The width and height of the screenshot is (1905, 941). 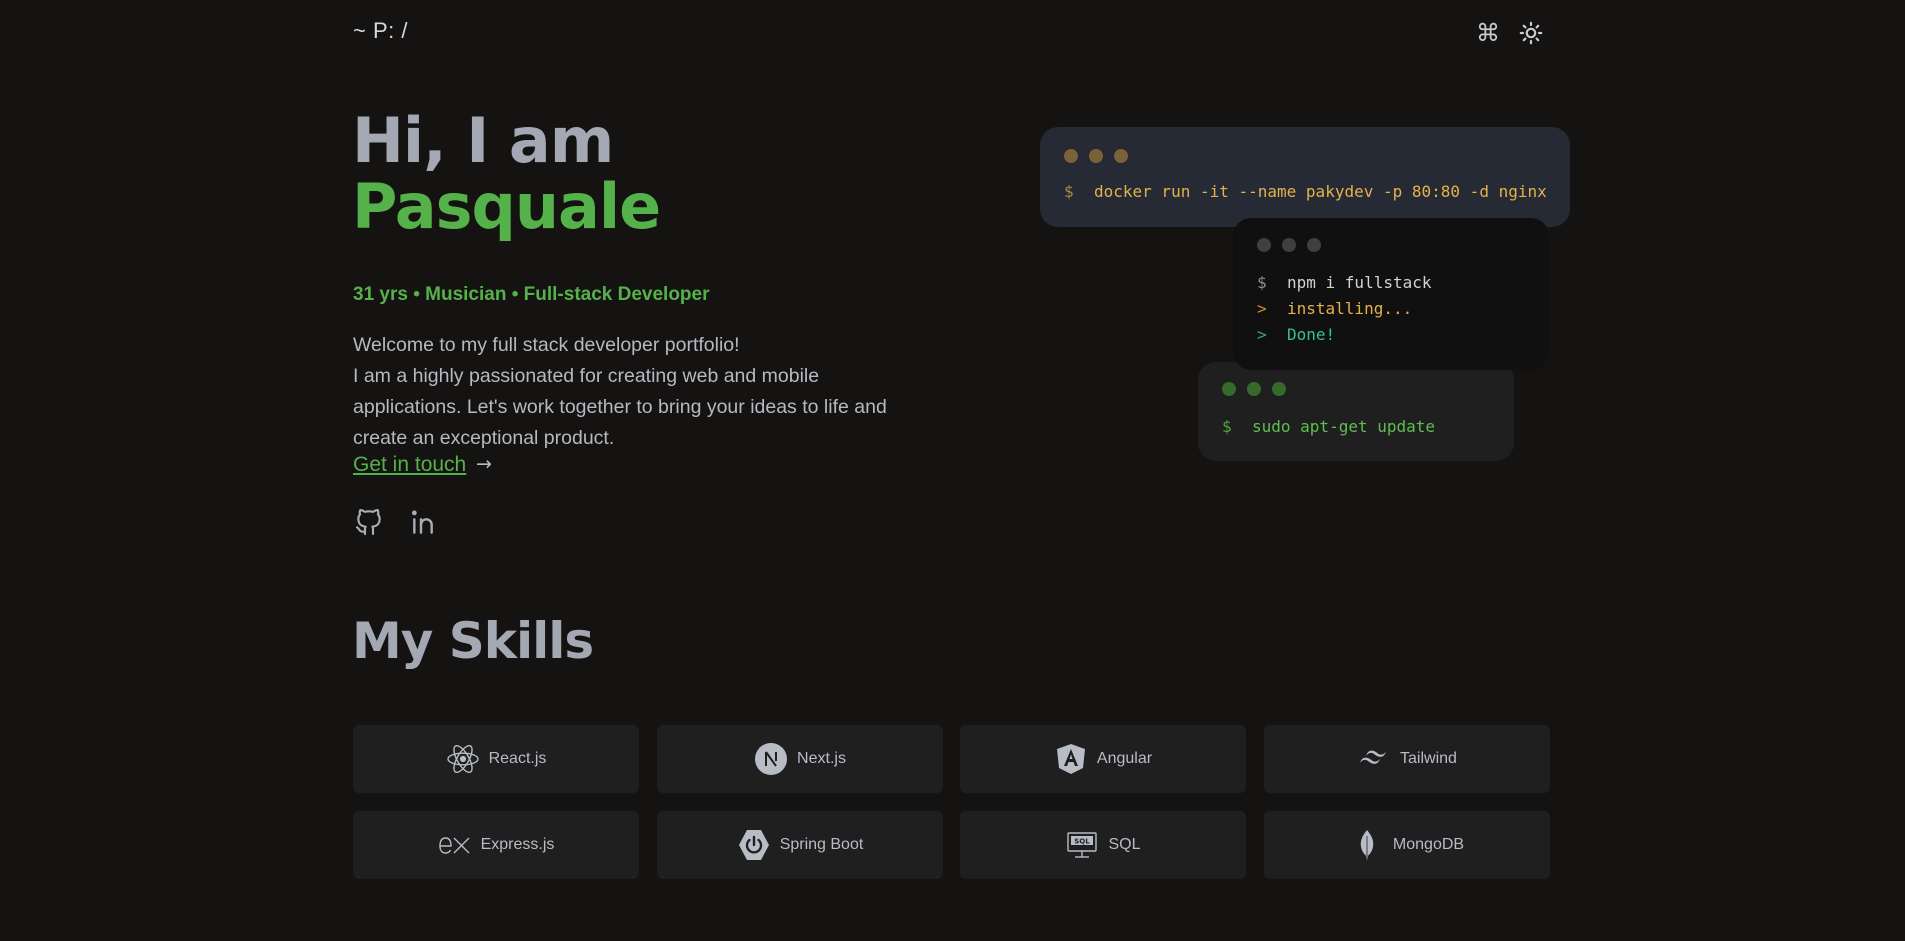 I want to click on skill-label: React.js, so click(x=517, y=758).